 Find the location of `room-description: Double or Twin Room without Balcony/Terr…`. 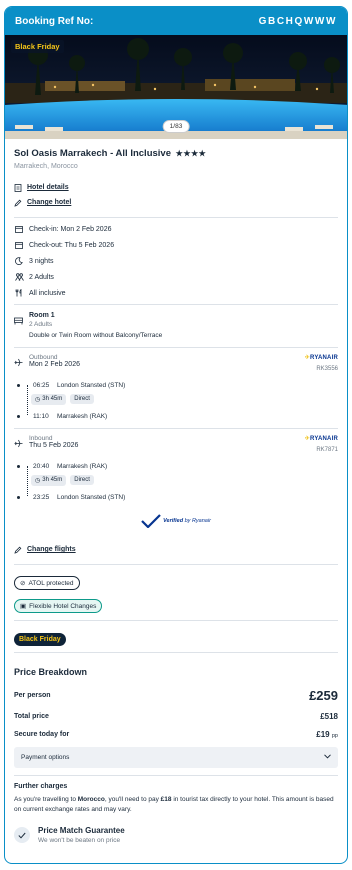

room-description: Double or Twin Room without Balcony/Terr… is located at coordinates (96, 335).